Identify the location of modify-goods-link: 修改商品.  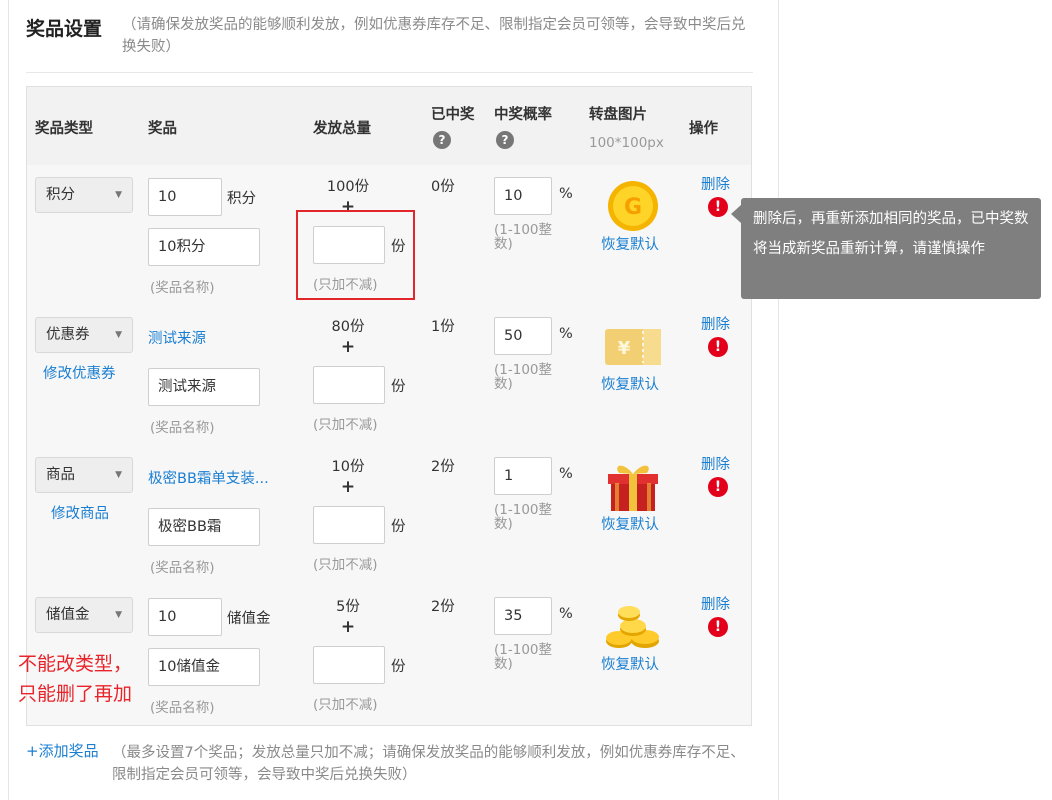
(80, 512).